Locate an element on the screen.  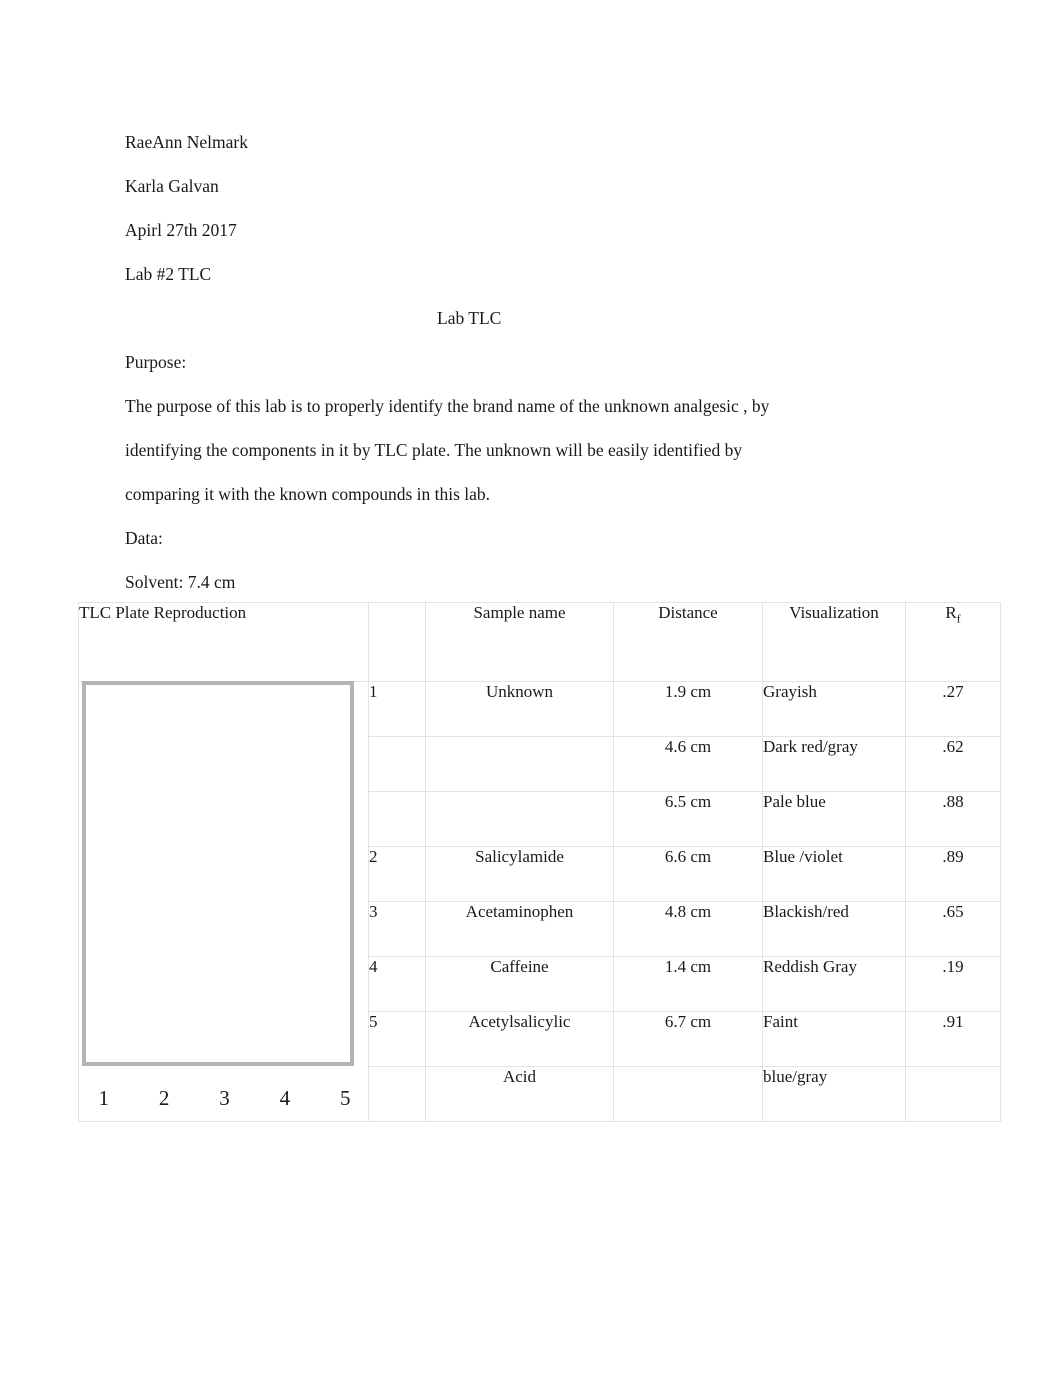
student-name: RaeAnn Nelmark is located at coordinates (186, 142).